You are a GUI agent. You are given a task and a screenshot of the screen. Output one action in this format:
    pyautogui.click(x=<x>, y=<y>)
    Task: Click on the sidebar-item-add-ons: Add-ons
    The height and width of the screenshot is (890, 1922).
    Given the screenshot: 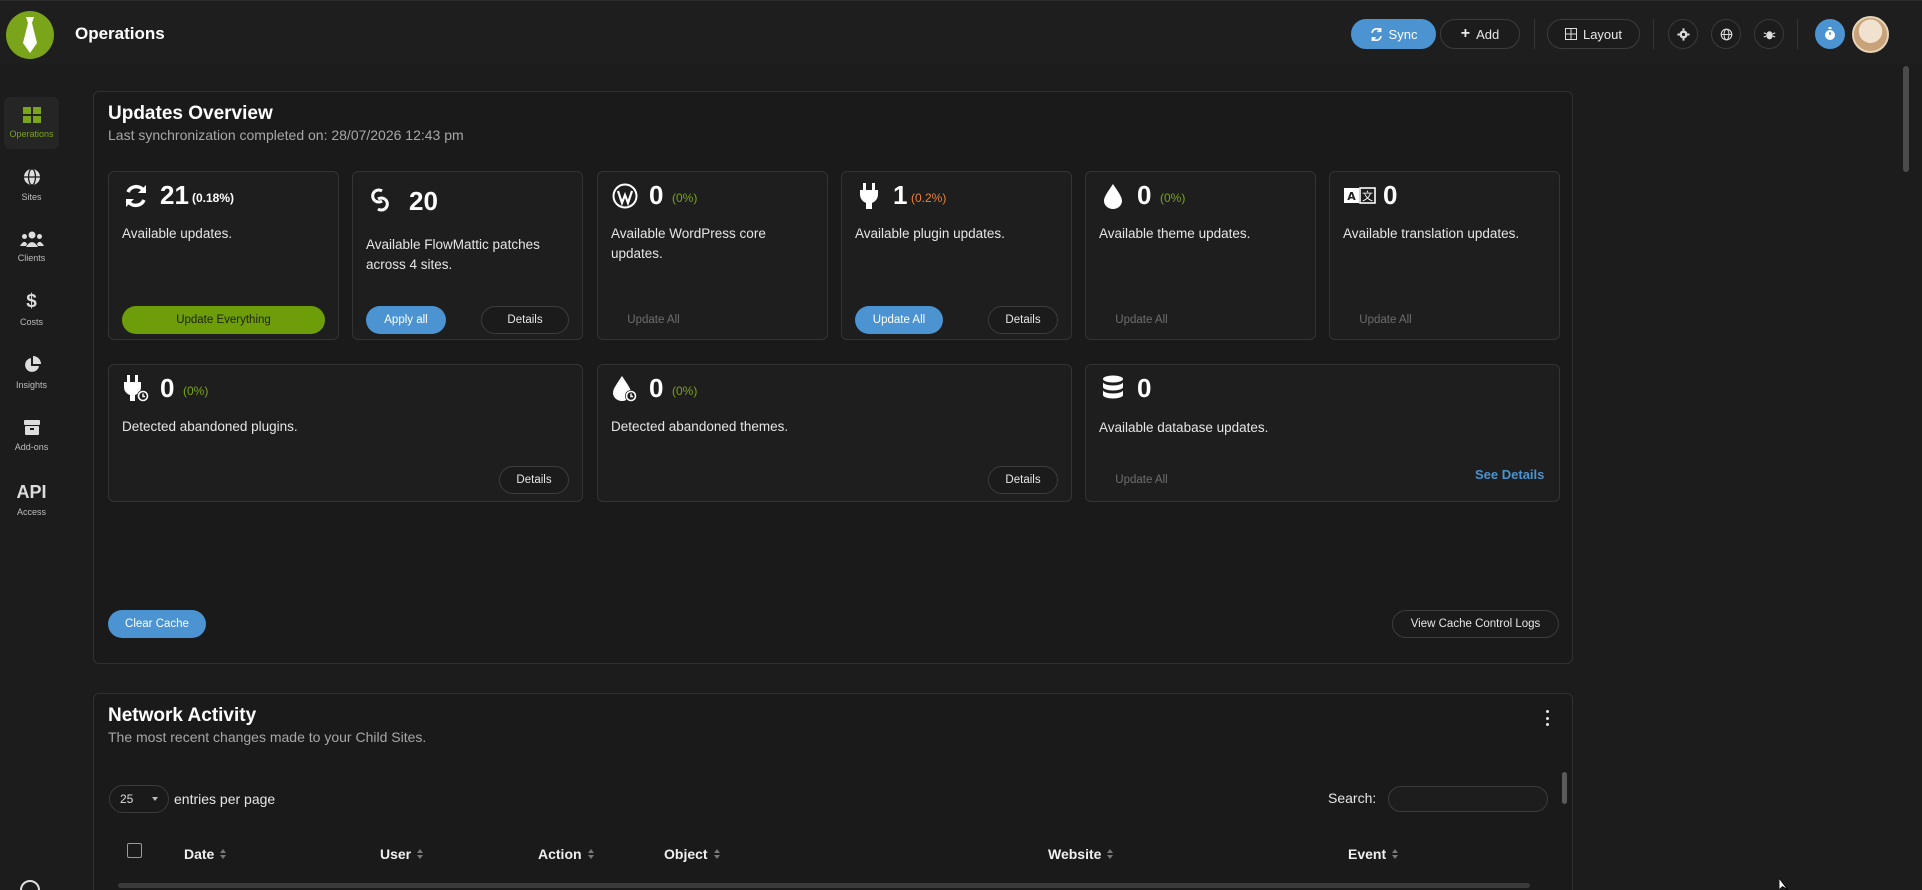 What is the action you would take?
    pyautogui.click(x=31, y=435)
    